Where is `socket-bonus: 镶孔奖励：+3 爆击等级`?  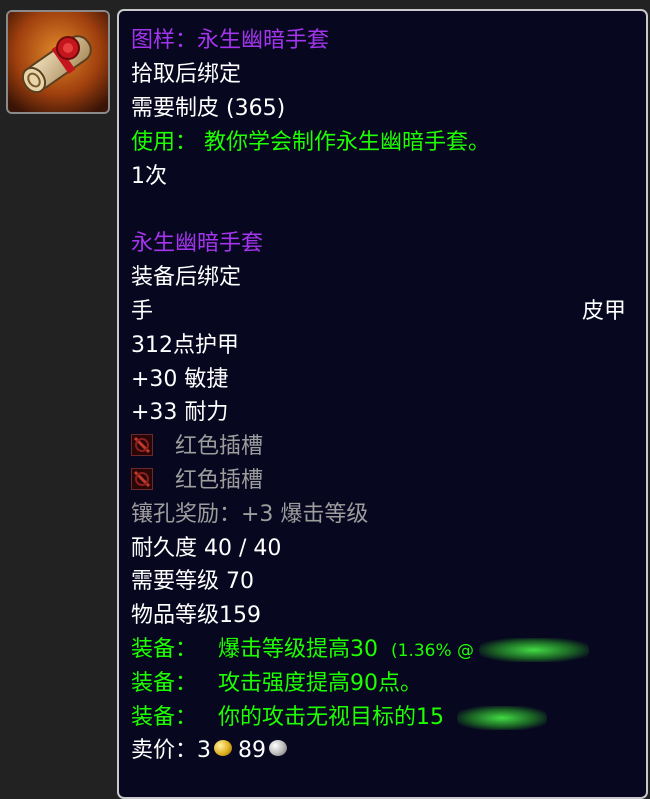
socket-bonus: 镶孔奖励：+3 爆击等级 is located at coordinates (250, 514).